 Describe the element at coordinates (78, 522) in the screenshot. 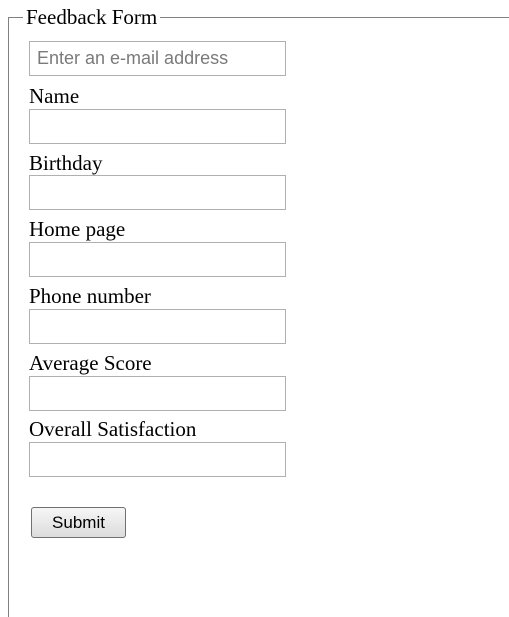

I see `submit-button: Submit` at that location.